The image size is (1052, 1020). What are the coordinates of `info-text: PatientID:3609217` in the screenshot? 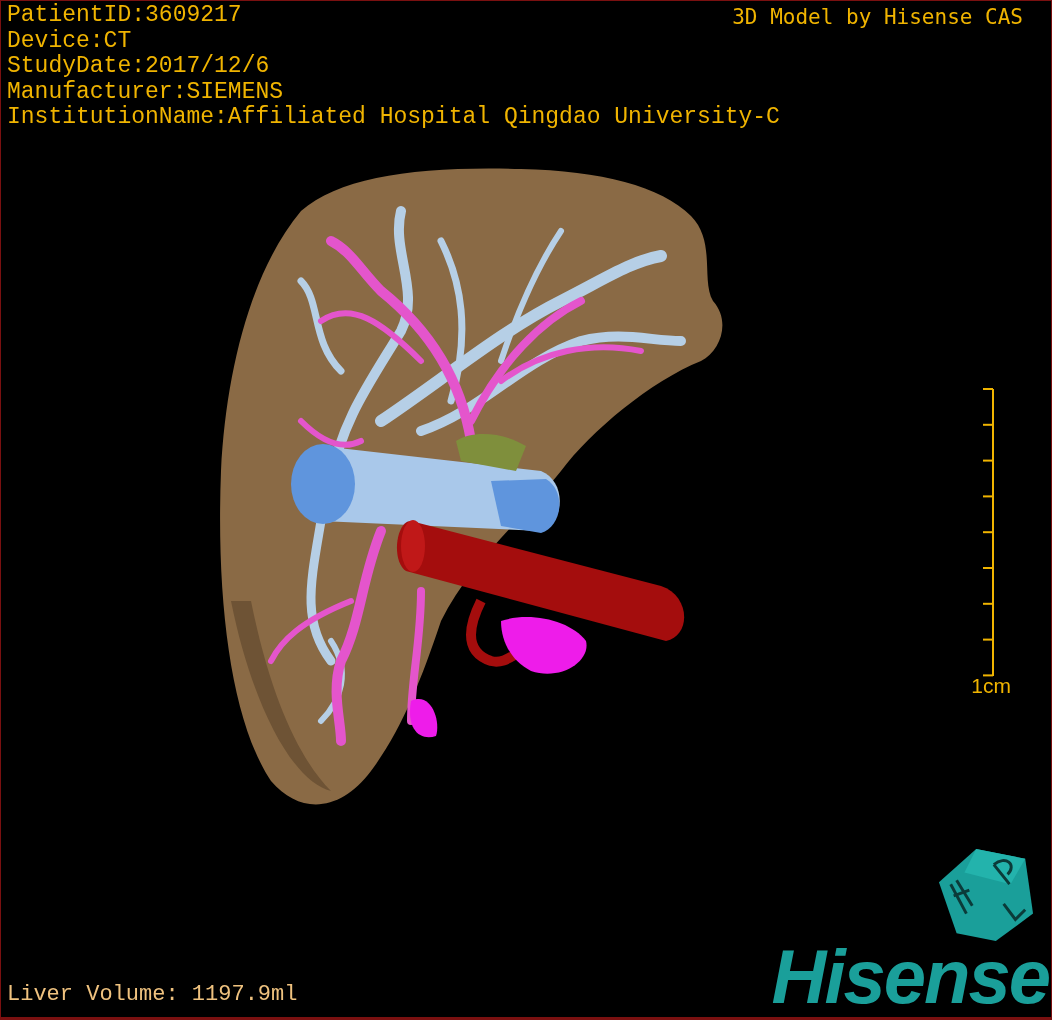 It's located at (124, 16).